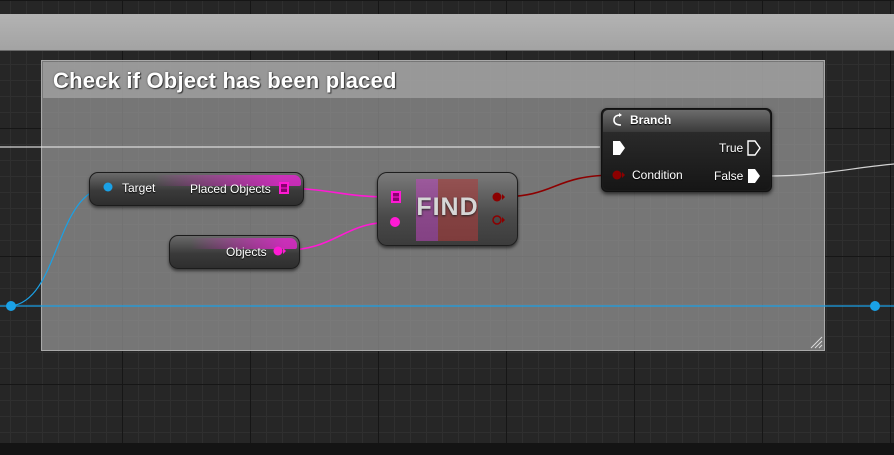 The width and height of the screenshot is (894, 455). Describe the element at coordinates (396, 197) in the screenshot. I see `find-array-input-pin-icon` at that location.